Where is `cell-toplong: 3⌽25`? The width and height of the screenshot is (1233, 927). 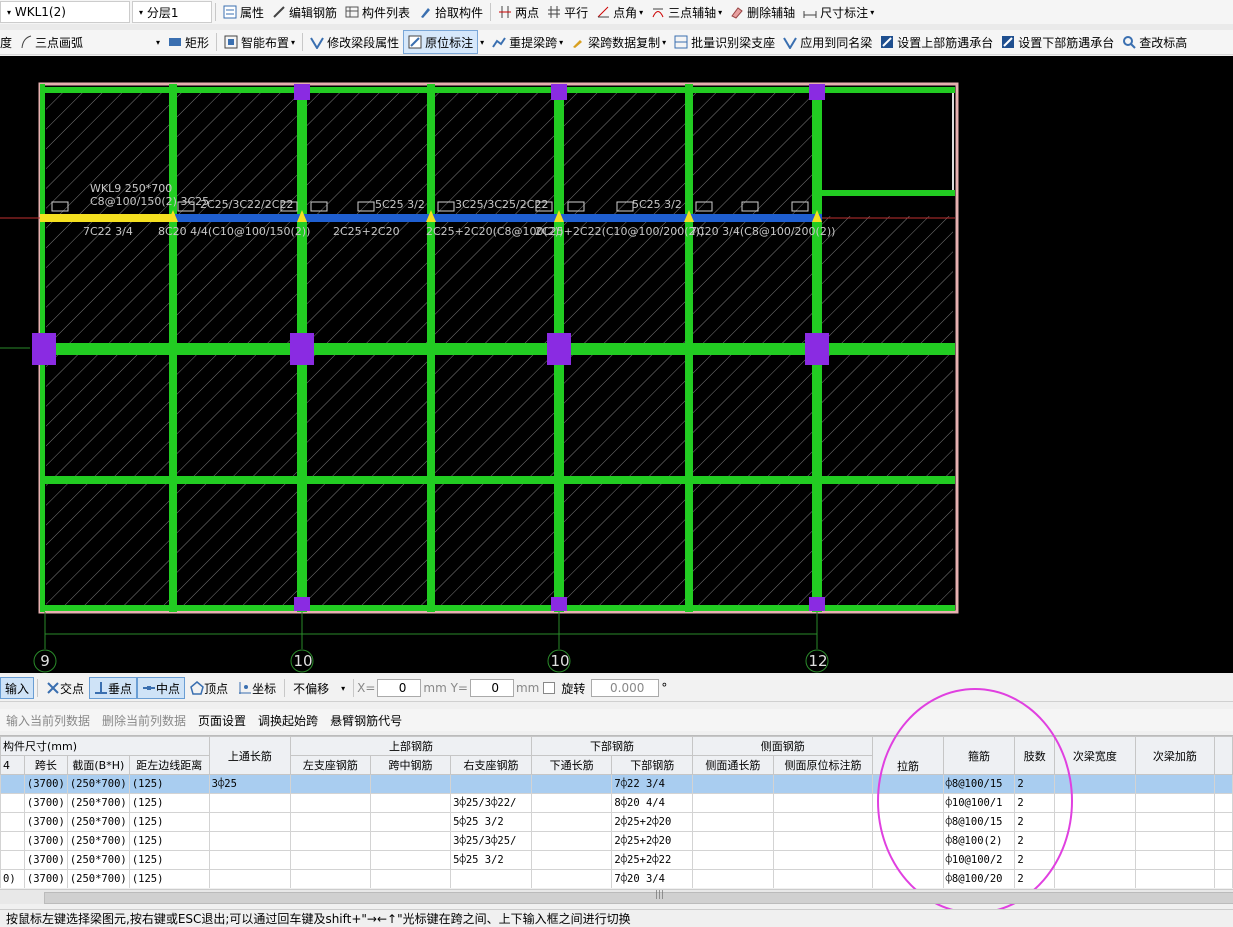 cell-toplong: 3⌽25 is located at coordinates (250, 784).